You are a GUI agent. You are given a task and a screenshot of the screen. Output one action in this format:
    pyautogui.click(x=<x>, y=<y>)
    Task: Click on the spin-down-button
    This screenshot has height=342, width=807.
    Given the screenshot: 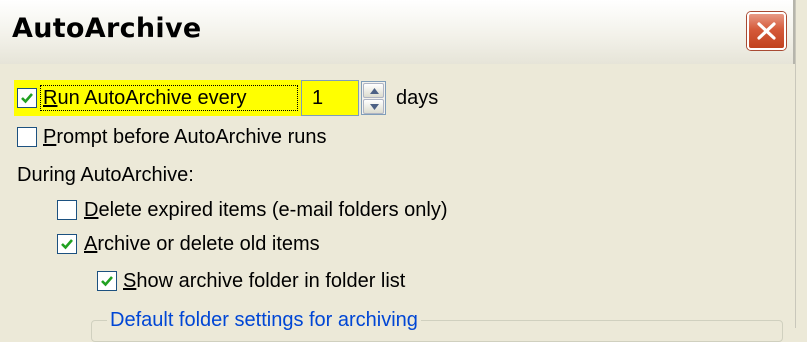 What is the action you would take?
    pyautogui.click(x=373, y=106)
    